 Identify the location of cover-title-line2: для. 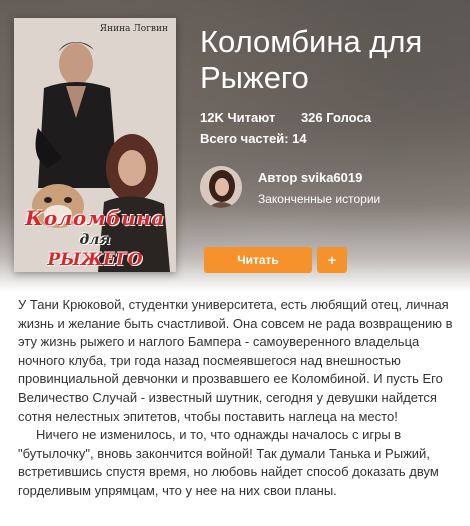
(95, 240).